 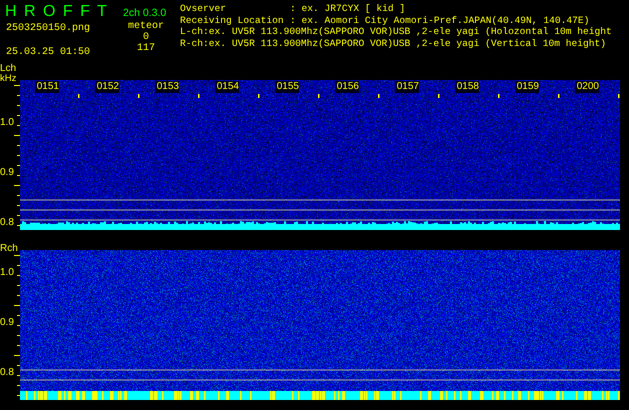 I want to click on info-label: Ovserver, so click(x=204, y=8).